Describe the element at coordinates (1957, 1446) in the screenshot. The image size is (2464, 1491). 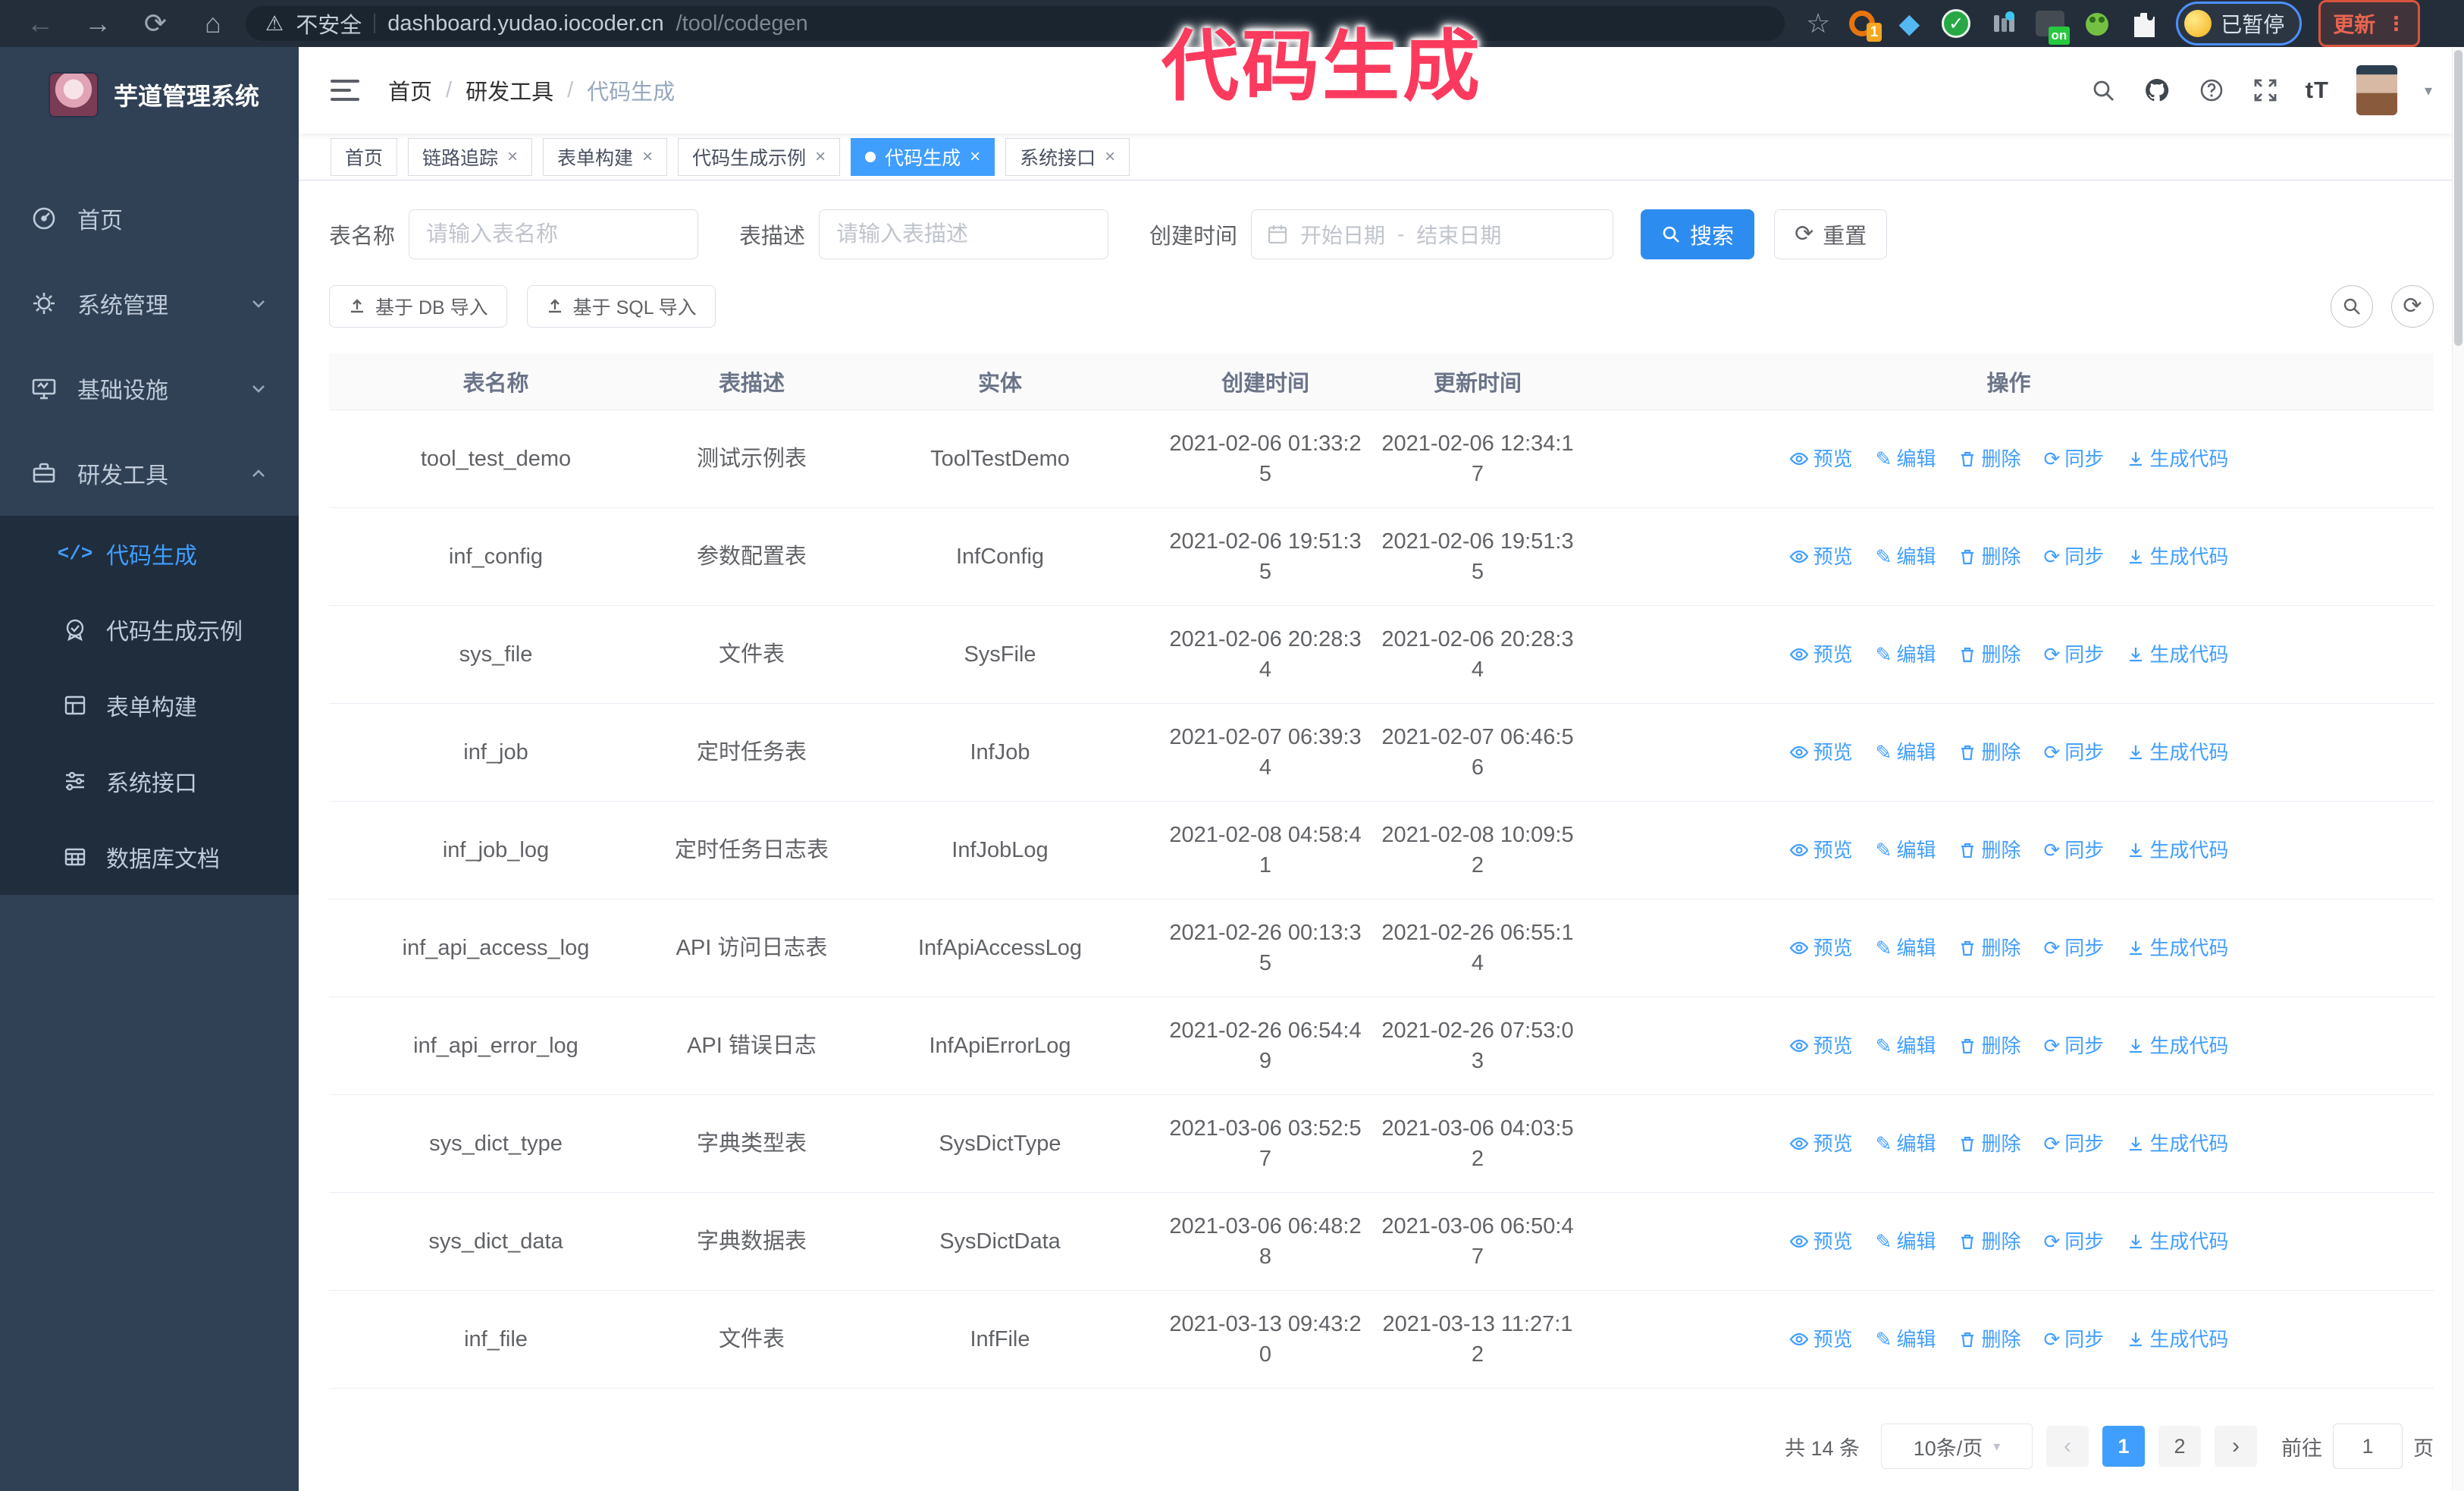
I see `page-size-select: 10条/页 ▾` at that location.